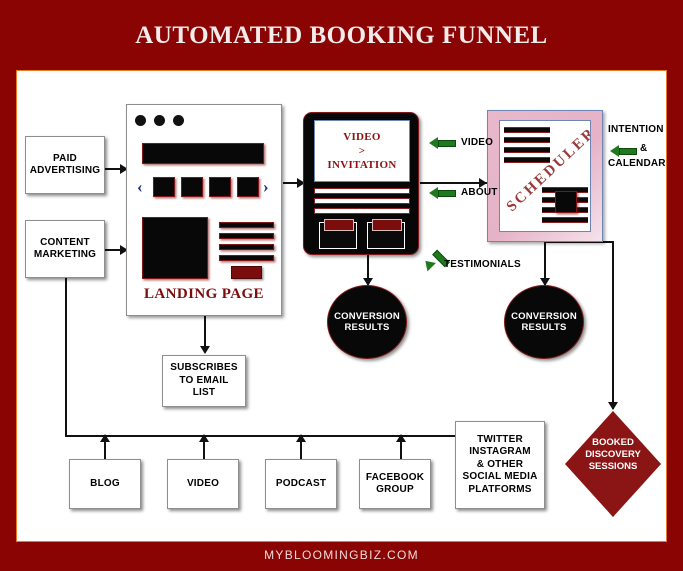 This screenshot has width=683, height=571. I want to click on node-channel-podcast: PODCAST, so click(301, 484).